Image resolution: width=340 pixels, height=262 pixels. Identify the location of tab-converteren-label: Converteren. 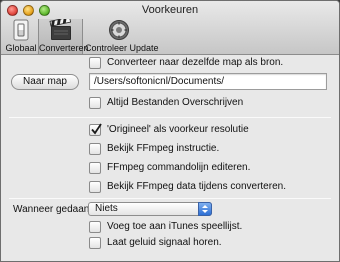
(64, 48).